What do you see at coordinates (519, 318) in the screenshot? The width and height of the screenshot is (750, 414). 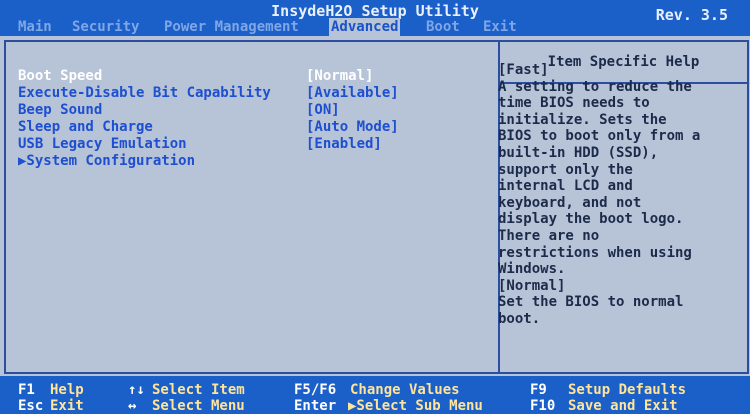 I see `help-line: boot.` at bounding box center [519, 318].